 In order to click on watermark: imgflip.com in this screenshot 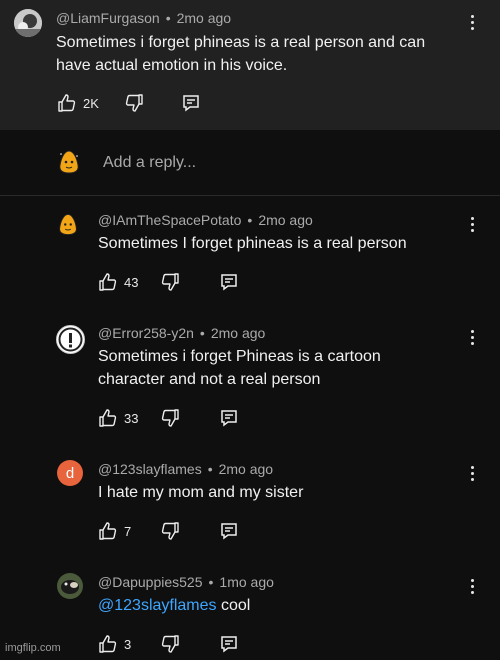, I will do `click(33, 648)`.